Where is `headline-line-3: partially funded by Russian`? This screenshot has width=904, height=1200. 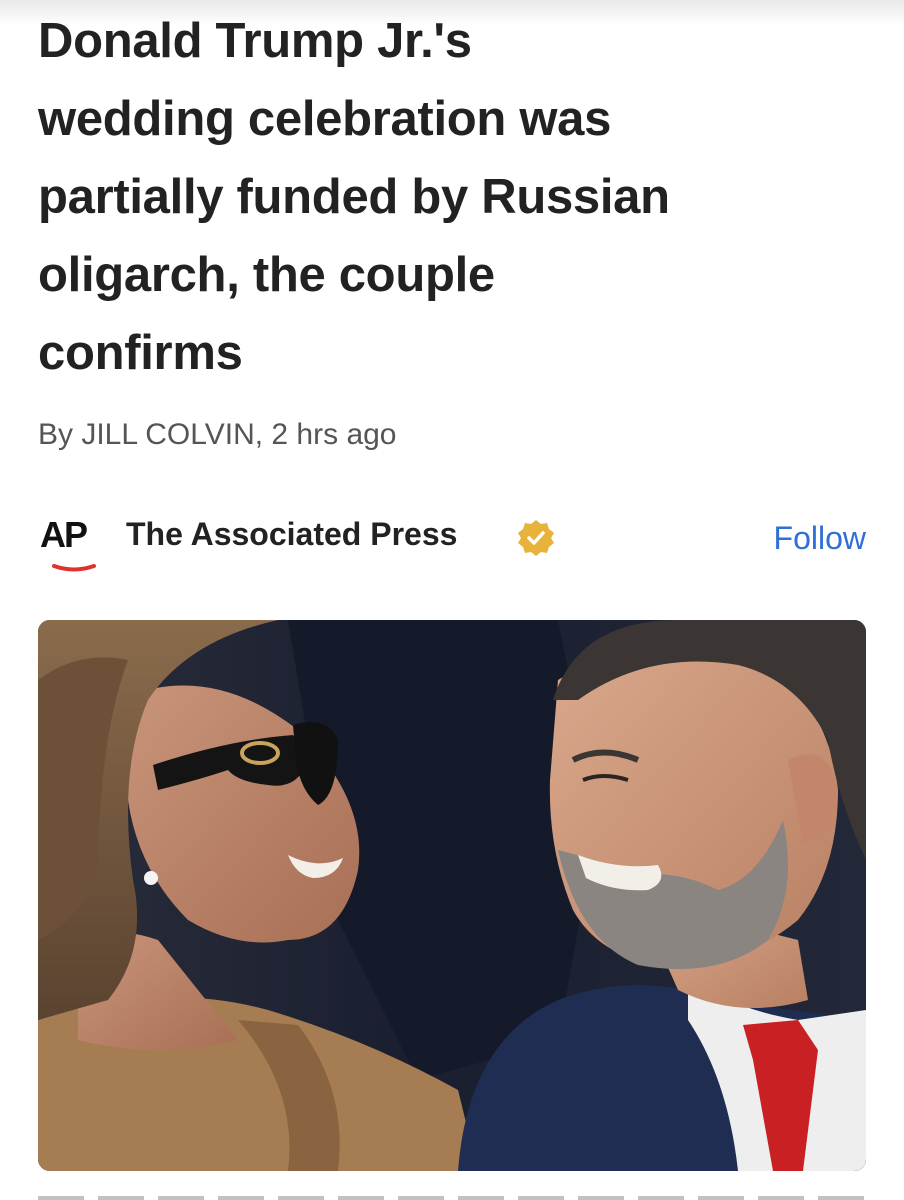
headline-line-3: partially funded by Russian is located at coordinates (354, 197).